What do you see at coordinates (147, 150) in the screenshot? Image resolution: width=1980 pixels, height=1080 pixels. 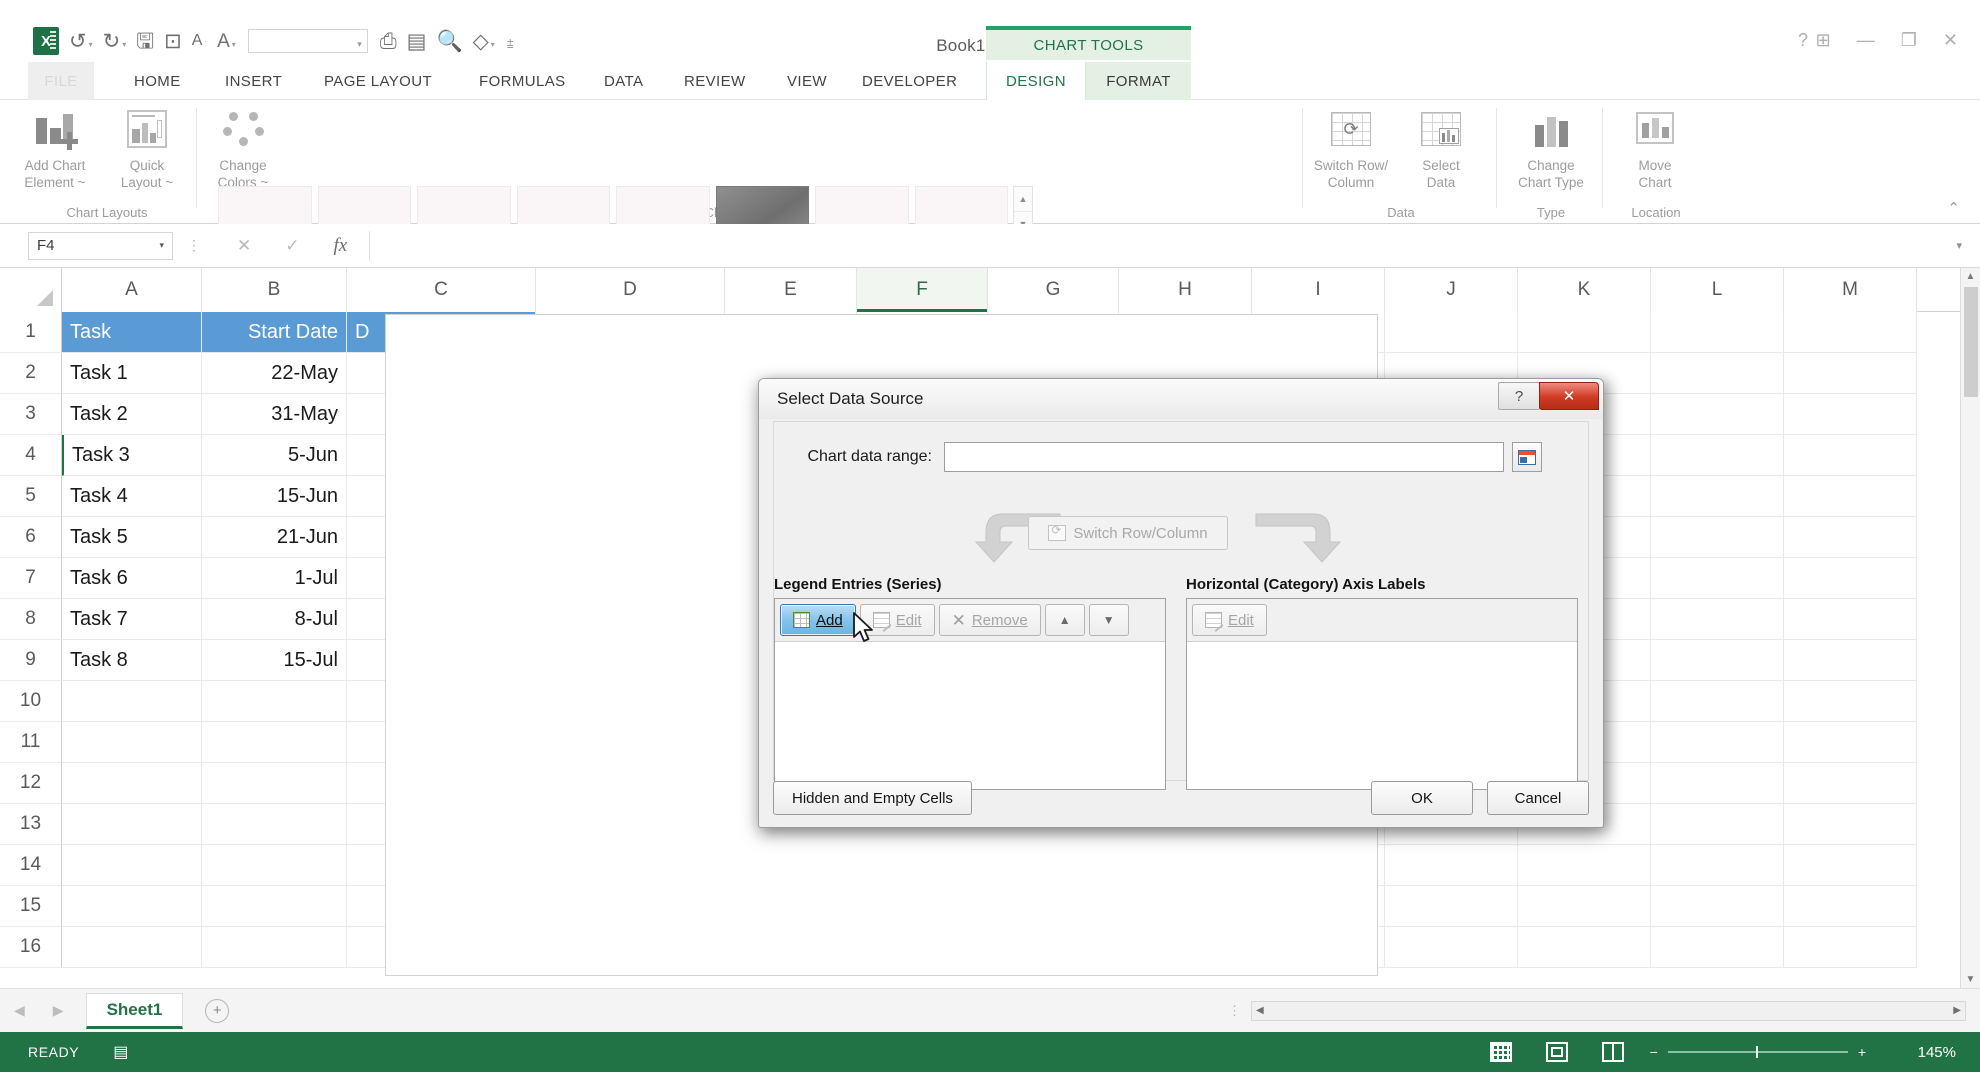 I see `quick-layout-button: Quick Layout ~` at bounding box center [147, 150].